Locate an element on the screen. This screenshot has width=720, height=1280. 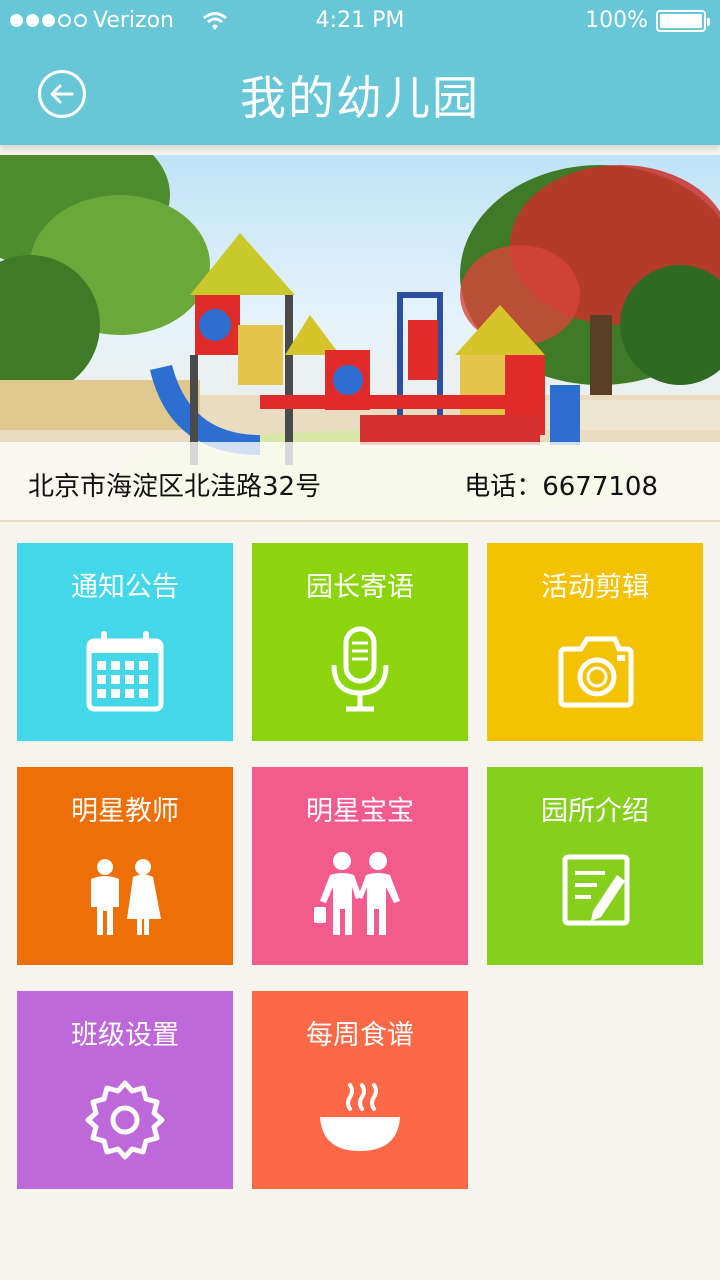
note-edit-icon is located at coordinates (596, 890).